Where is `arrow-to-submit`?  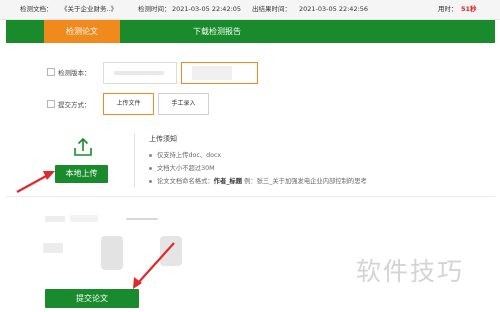
arrow-to-submit is located at coordinates (154, 265).